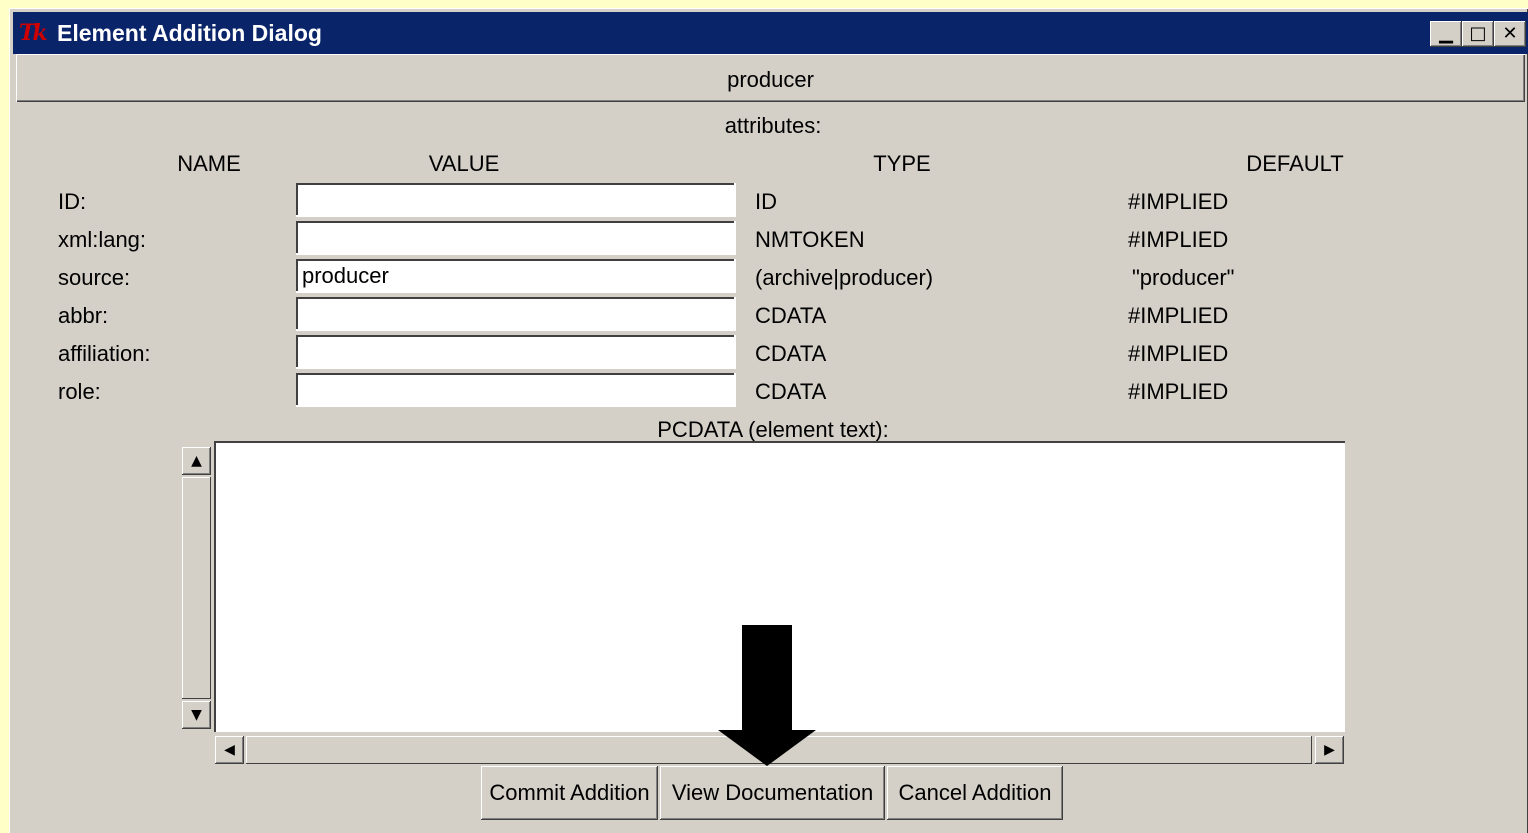 This screenshot has width=1528, height=833. What do you see at coordinates (1295, 163) in the screenshot?
I see `column-header-default: DEFAULT` at bounding box center [1295, 163].